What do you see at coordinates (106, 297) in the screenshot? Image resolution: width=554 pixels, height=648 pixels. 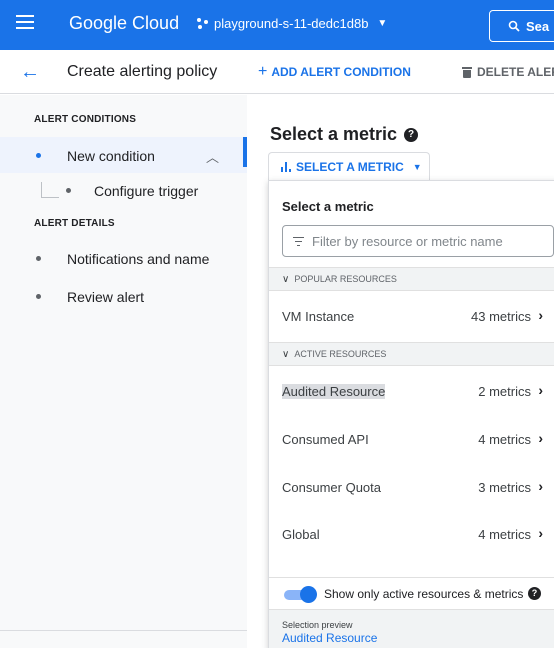 I see `review-alert-label: Review alert` at bounding box center [106, 297].